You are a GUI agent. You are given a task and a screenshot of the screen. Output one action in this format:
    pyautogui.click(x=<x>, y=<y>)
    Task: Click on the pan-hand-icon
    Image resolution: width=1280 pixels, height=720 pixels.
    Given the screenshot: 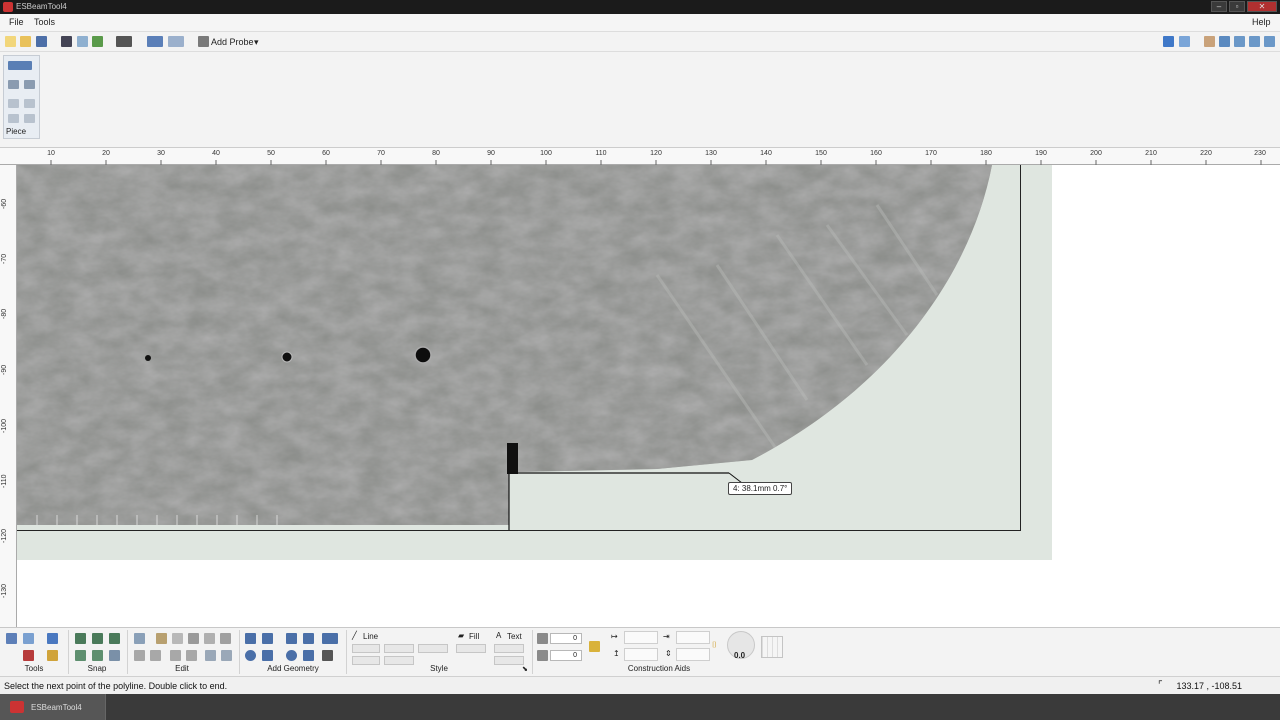 What is the action you would take?
    pyautogui.click(x=1209, y=41)
    